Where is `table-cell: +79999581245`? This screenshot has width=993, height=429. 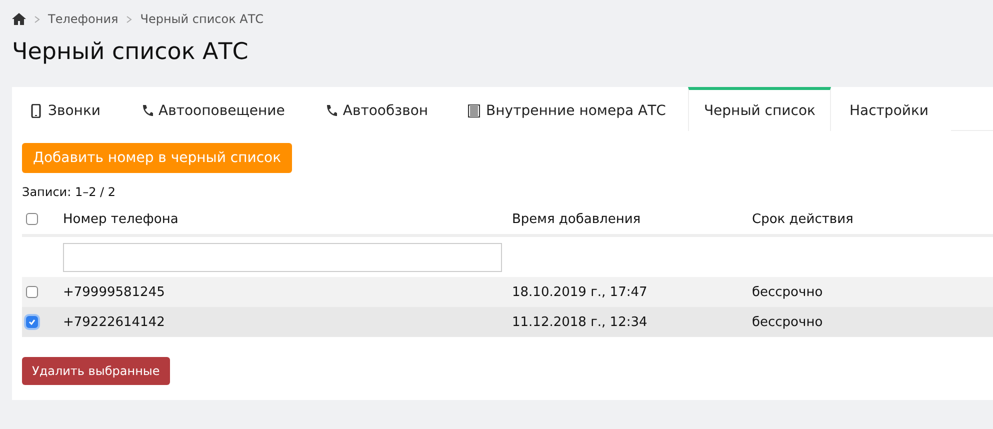 table-cell: +79999581245 is located at coordinates (287, 292).